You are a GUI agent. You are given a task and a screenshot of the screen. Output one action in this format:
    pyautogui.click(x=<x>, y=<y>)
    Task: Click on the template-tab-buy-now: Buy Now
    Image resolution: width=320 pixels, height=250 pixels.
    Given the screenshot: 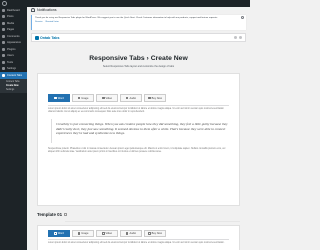 What is the action you would take?
    pyautogui.click(x=155, y=233)
    